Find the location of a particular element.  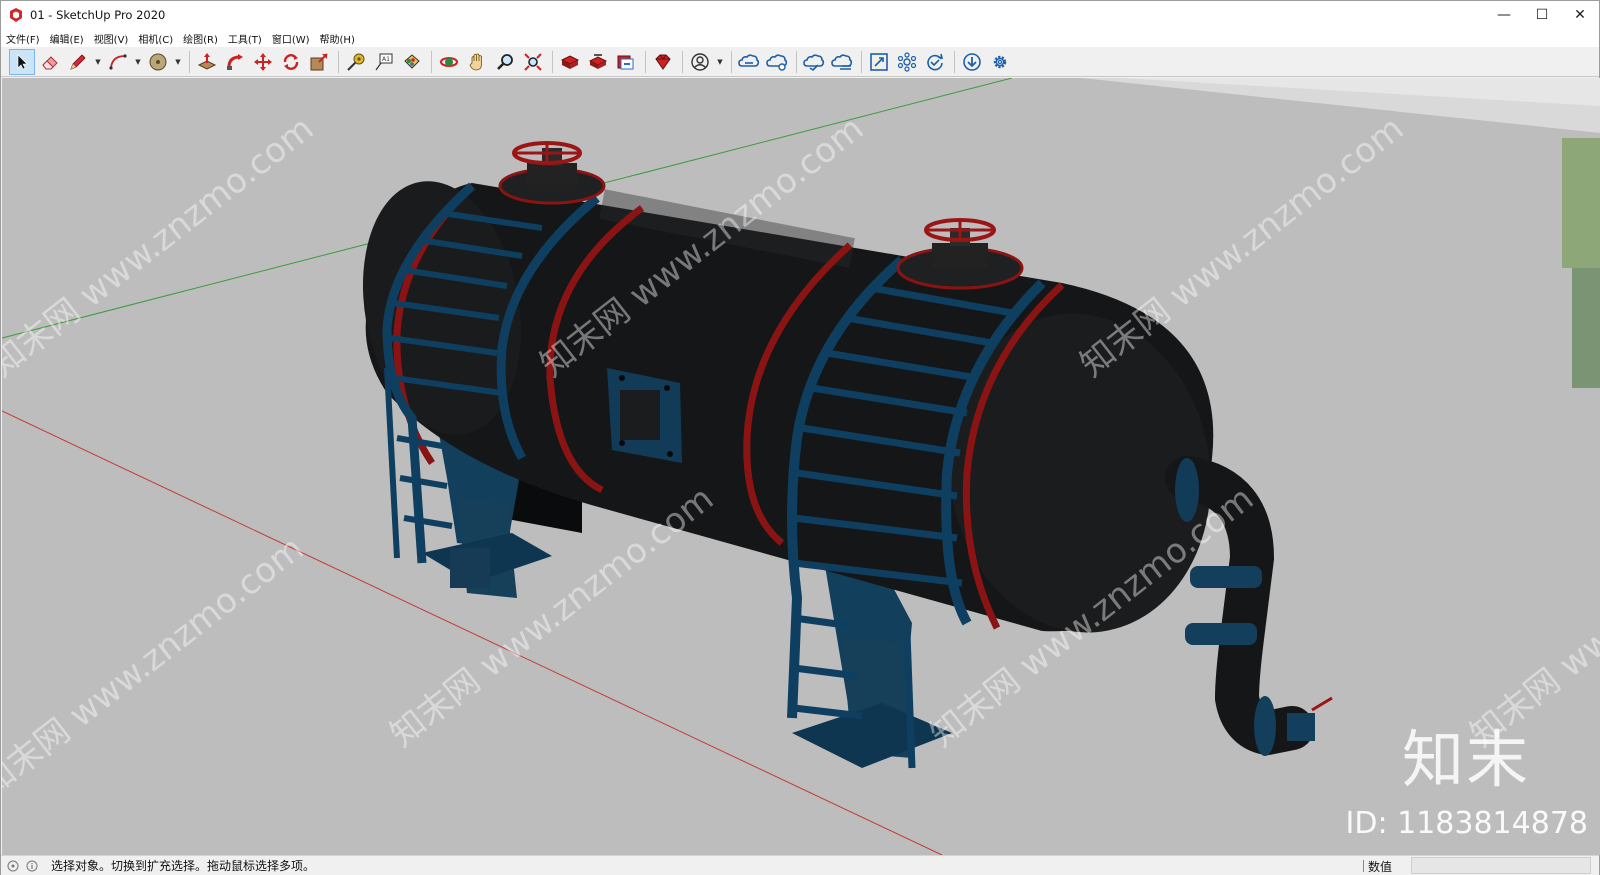

window-controls: — ☐ ✕ is located at coordinates (1542, 15).